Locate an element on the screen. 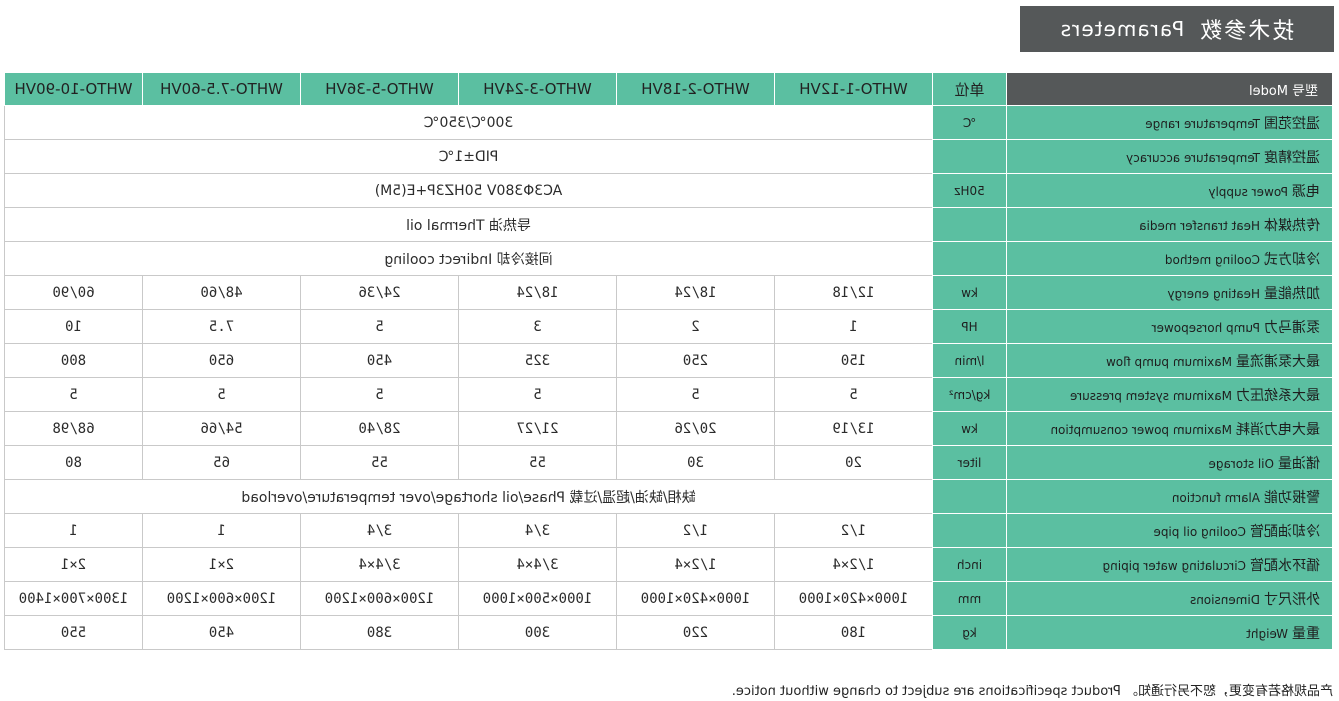 The height and width of the screenshot is (701, 1339). row-label-cell: 最大泵浦流量 Maximum pump flow is located at coordinates (1169, 360).